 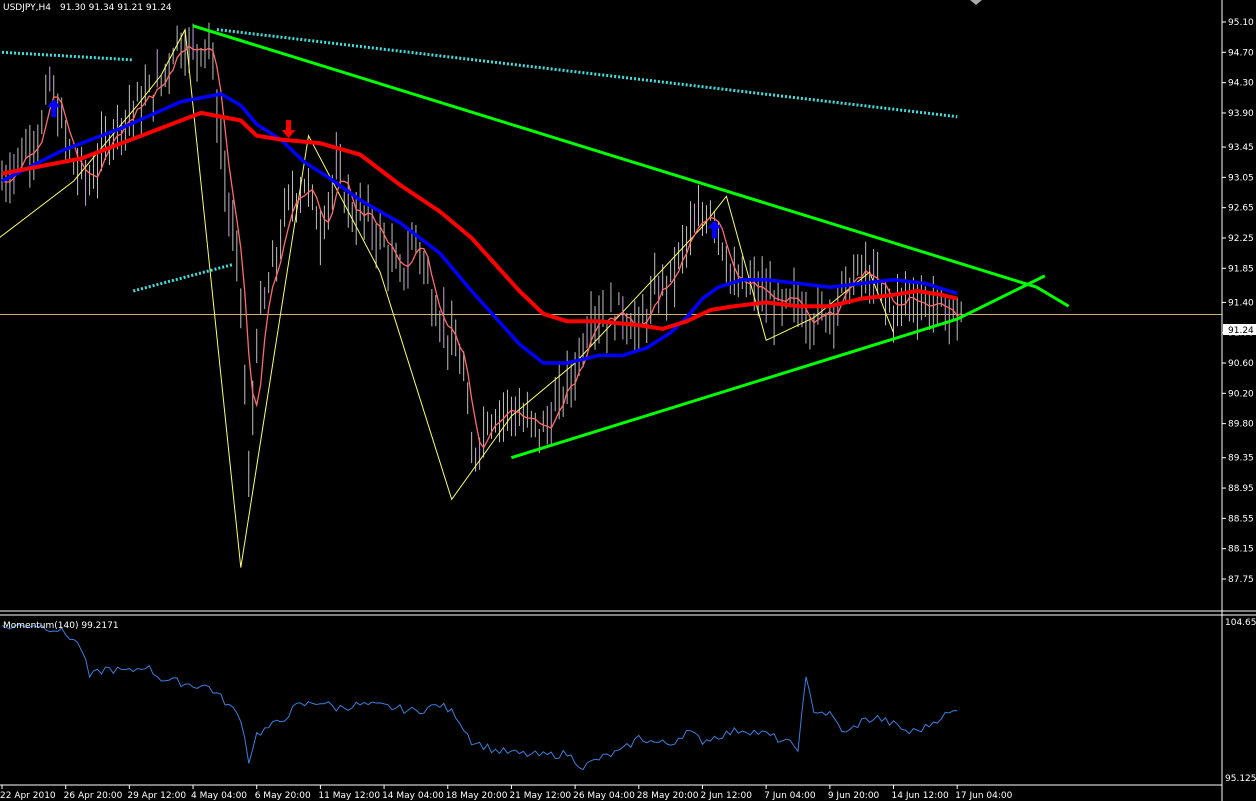 I want to click on time-tick-label: 6 May 20:00, so click(x=283, y=796).